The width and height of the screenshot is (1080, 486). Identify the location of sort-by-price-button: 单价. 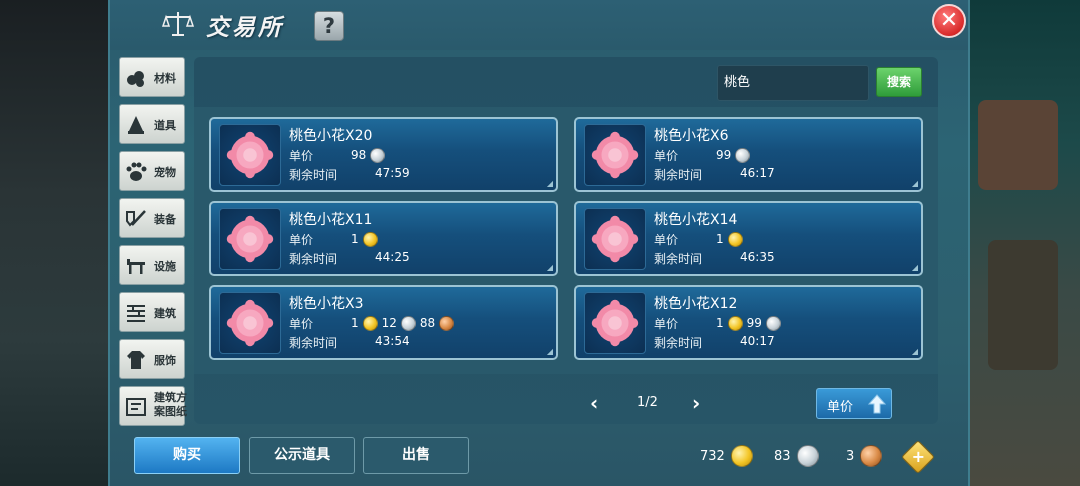
(854, 403).